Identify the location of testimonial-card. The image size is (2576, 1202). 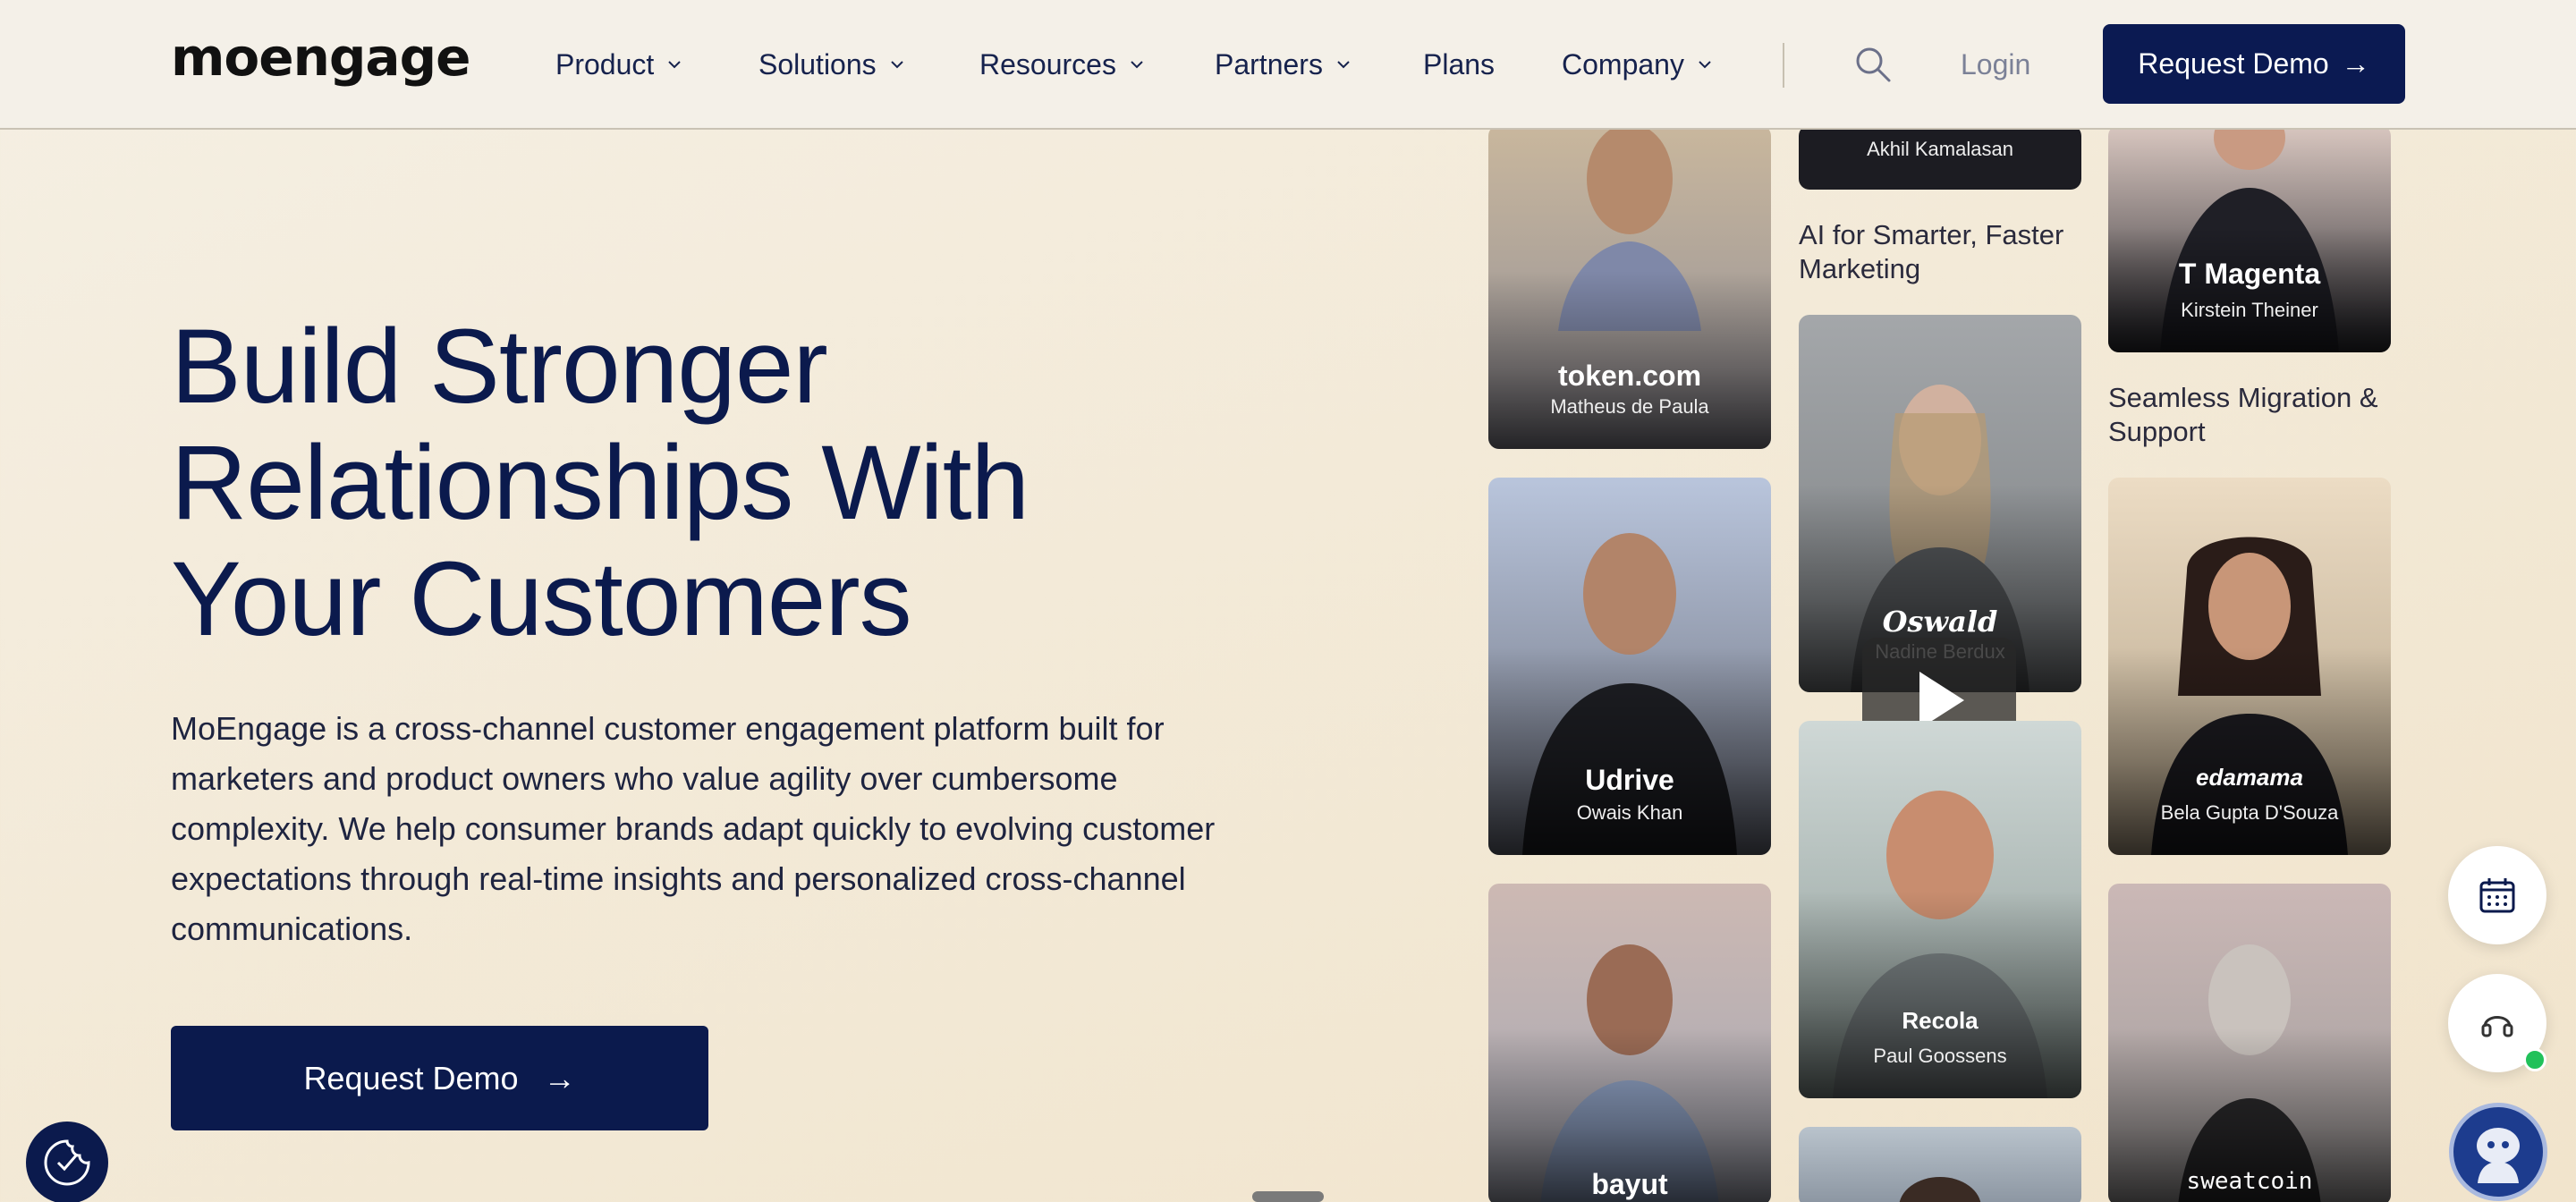
(1940, 1164).